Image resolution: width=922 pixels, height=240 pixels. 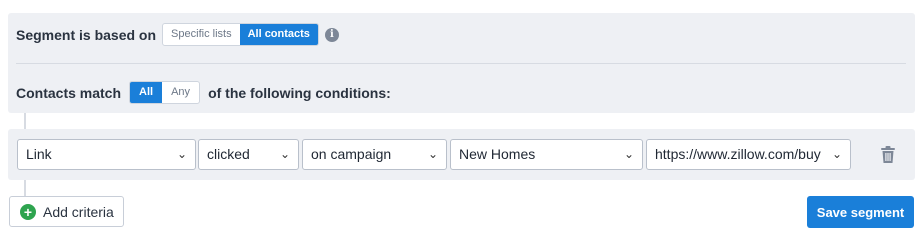 I want to click on divider, so click(x=461, y=63).